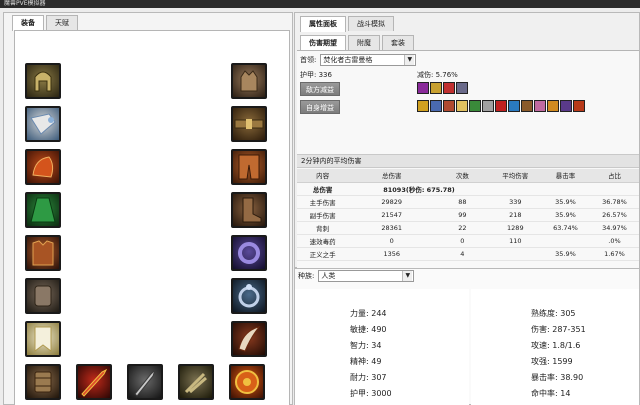  Describe the element at coordinates (43, 124) in the screenshot. I see `neck-slot` at that location.